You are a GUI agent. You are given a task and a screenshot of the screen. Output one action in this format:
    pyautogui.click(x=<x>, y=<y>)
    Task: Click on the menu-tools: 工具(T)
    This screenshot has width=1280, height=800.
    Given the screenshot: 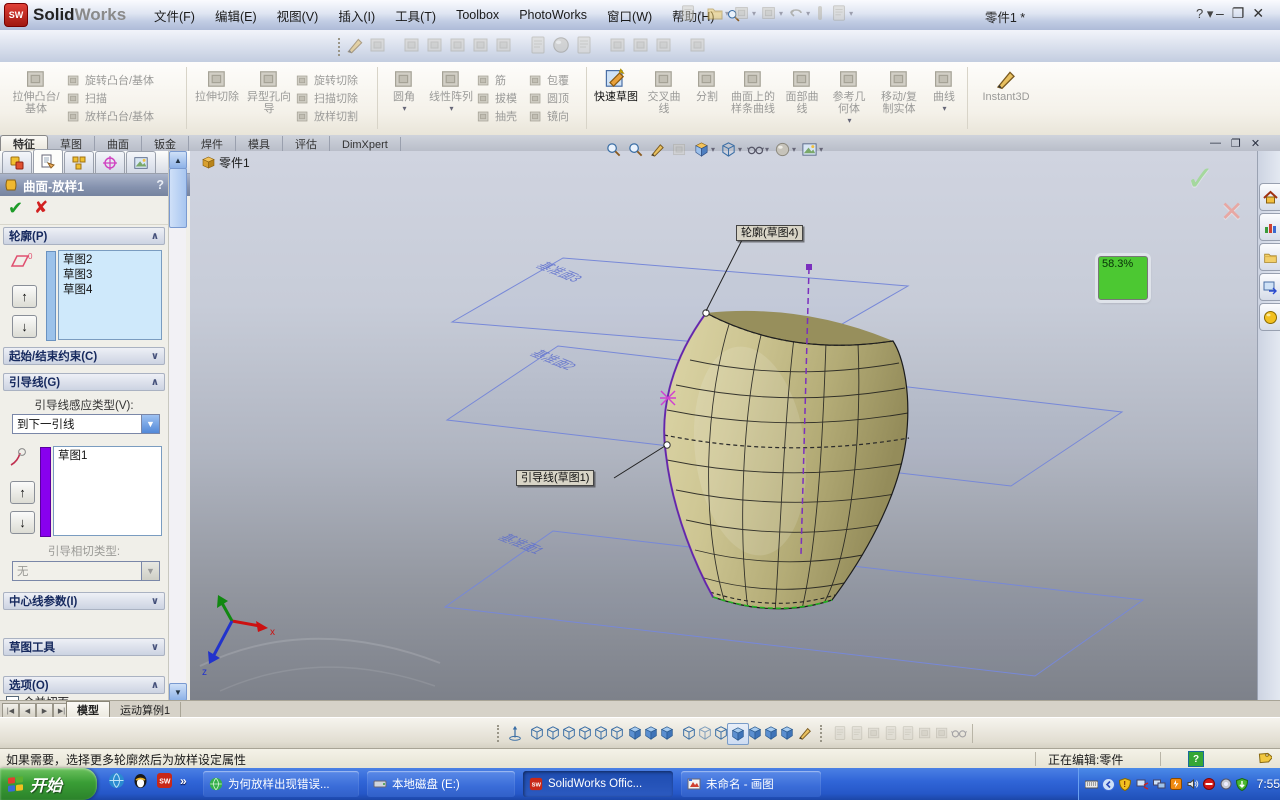 What is the action you would take?
    pyautogui.click(x=415, y=15)
    